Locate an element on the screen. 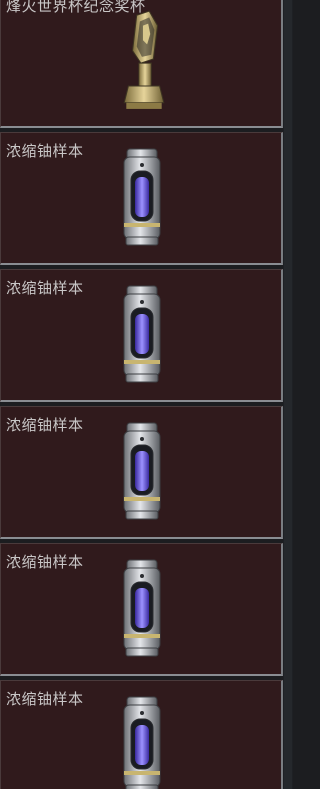  scrollbar is located at coordinates (288, 394).